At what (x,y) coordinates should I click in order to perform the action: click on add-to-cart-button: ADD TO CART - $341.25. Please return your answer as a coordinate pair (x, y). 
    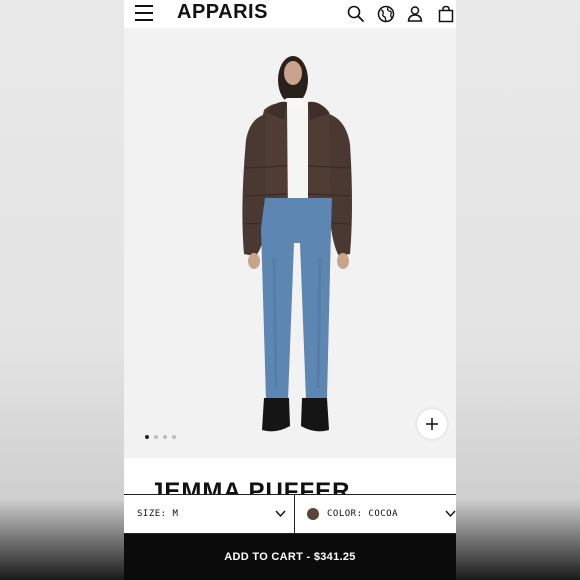
    Looking at the image, I should click on (290, 557).